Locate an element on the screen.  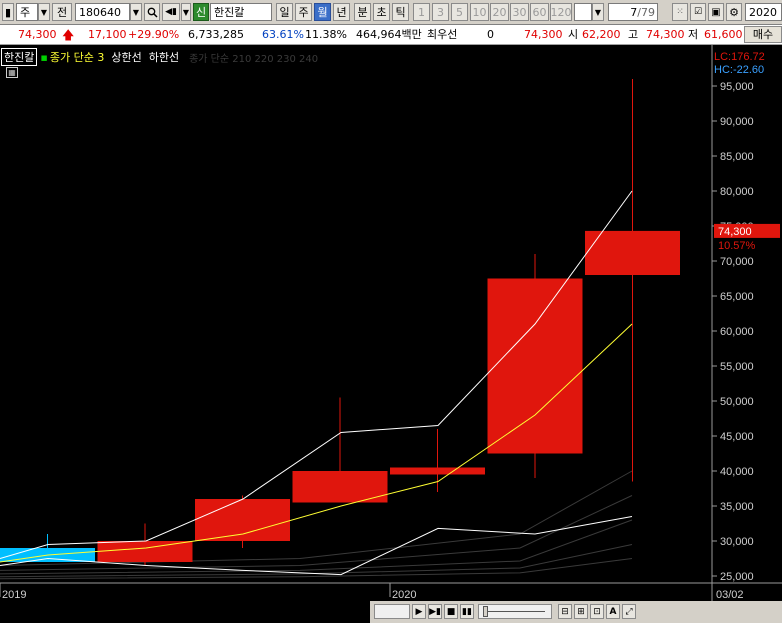
high-label: 고 is located at coordinates (633, 34).